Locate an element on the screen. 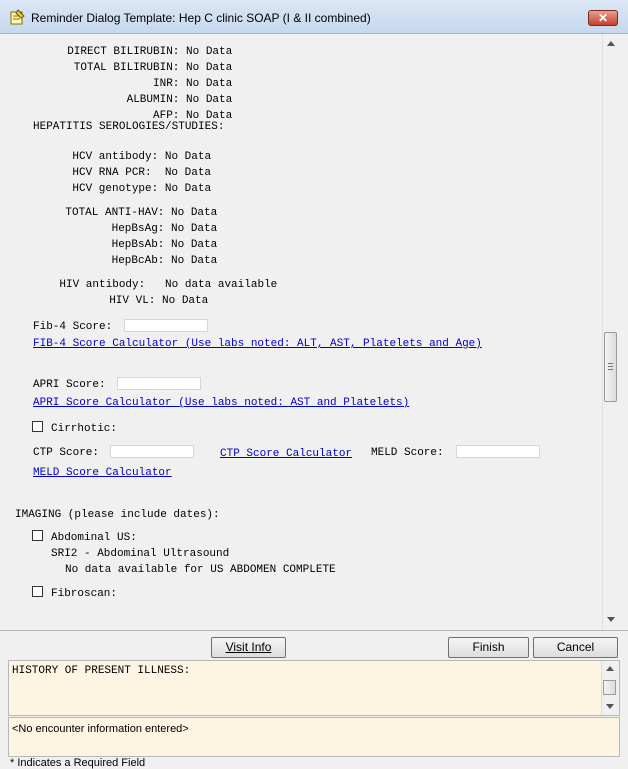 The image size is (628, 769). abdominal-us-detail: SRI2 - Abdominal Ultrasound is located at coordinates (140, 554).